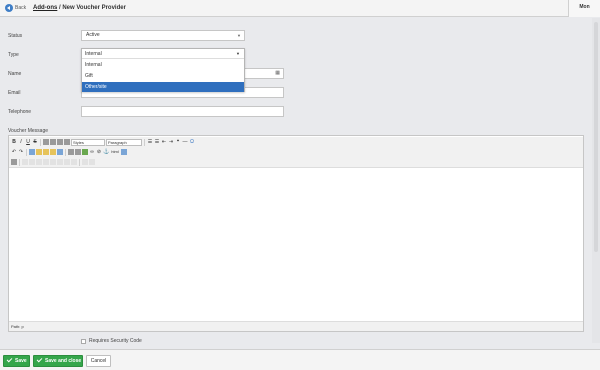 This screenshot has height=370, width=600. I want to click on paste-text-icon, so click(53, 152).